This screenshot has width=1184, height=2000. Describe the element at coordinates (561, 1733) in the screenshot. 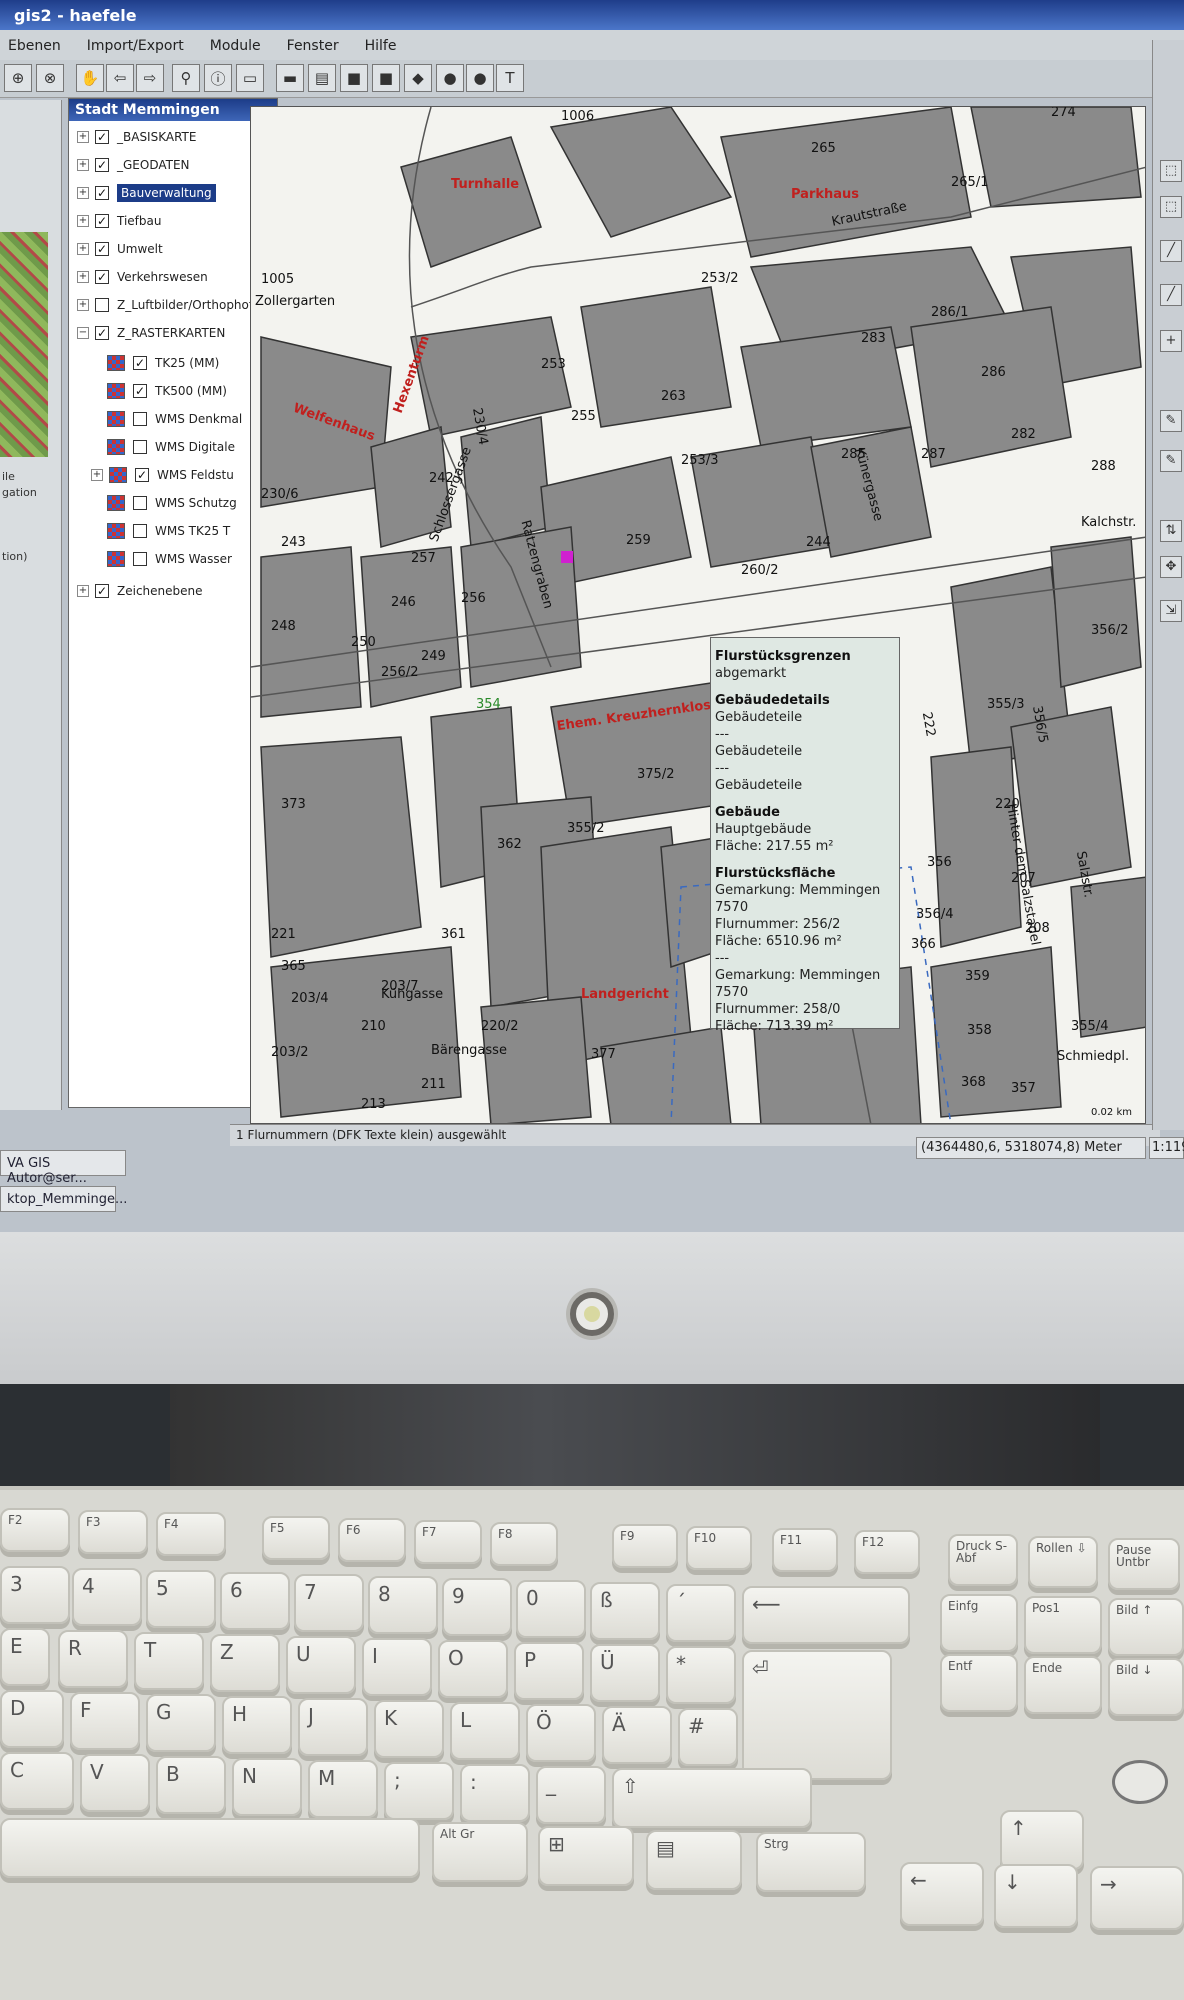

I see `key-oe: Ö` at that location.